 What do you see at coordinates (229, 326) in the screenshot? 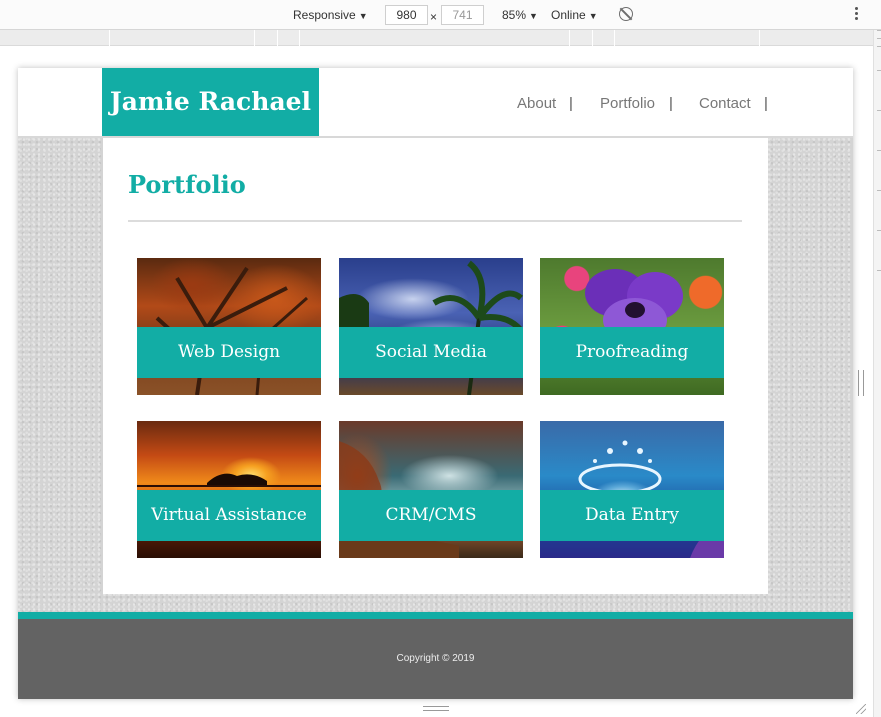
I see `tile-web-design: Web Design` at bounding box center [229, 326].